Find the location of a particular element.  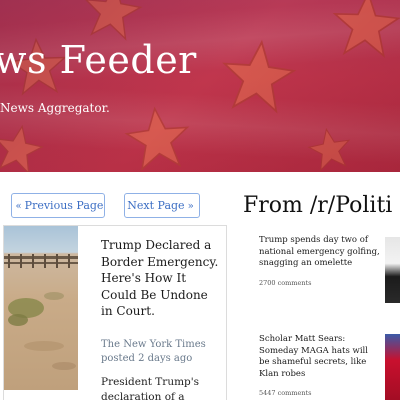

next-page-button: Next Page» is located at coordinates (162, 205).